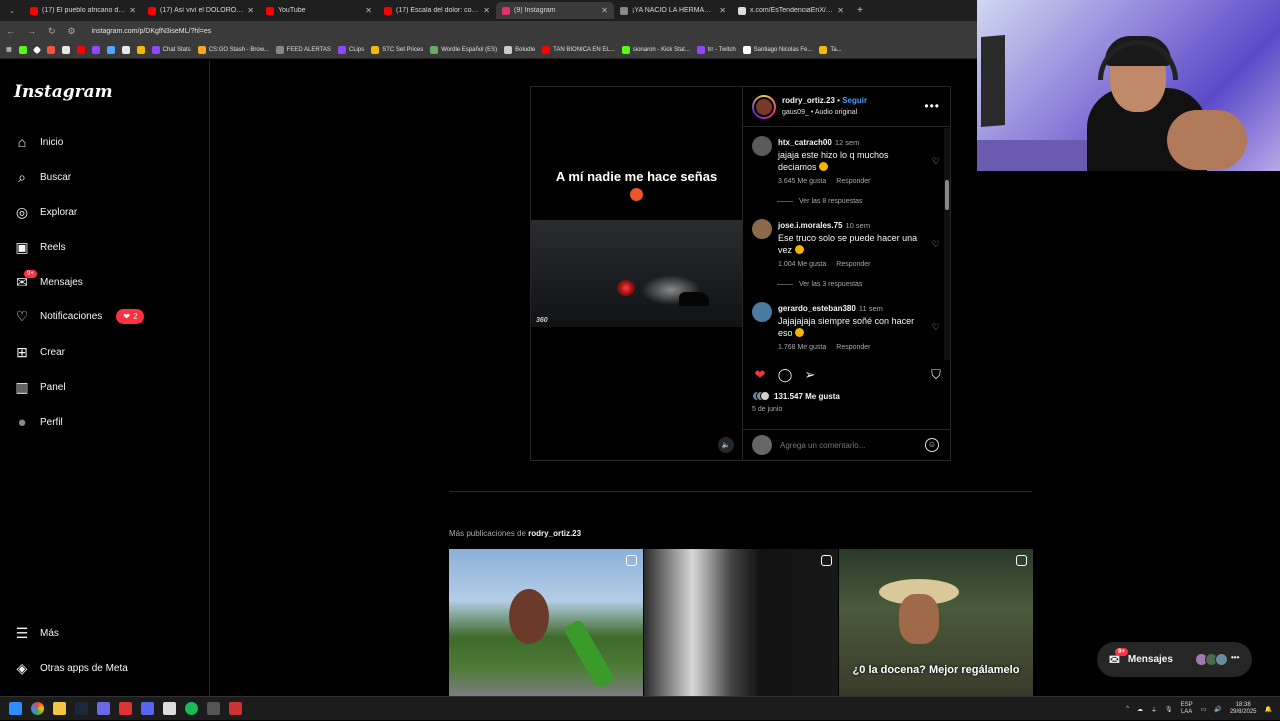 The image size is (1280, 721). What do you see at coordinates (22, 49) in the screenshot?
I see `kick-icon` at bounding box center [22, 49].